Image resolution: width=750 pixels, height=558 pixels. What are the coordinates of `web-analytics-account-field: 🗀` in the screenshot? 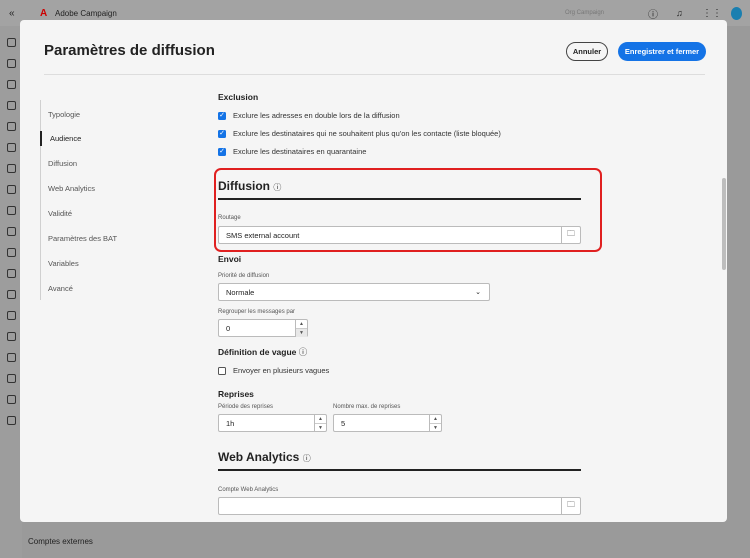 It's located at (399, 506).